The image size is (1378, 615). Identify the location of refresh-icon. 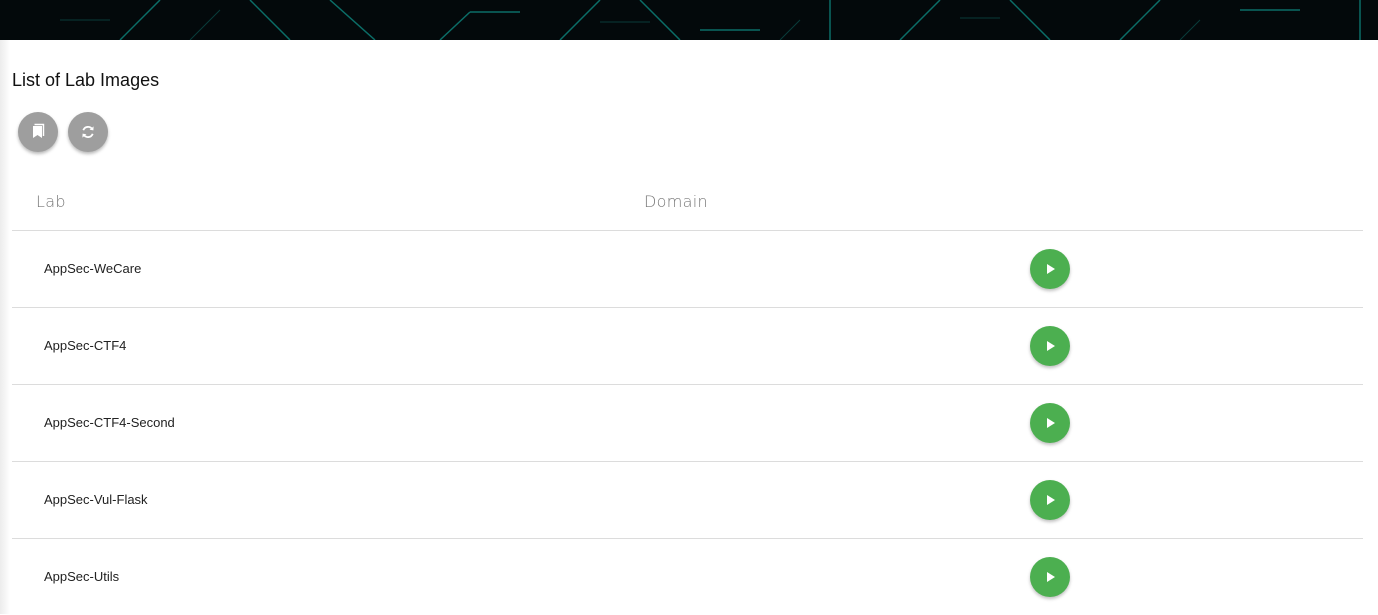
(88, 132).